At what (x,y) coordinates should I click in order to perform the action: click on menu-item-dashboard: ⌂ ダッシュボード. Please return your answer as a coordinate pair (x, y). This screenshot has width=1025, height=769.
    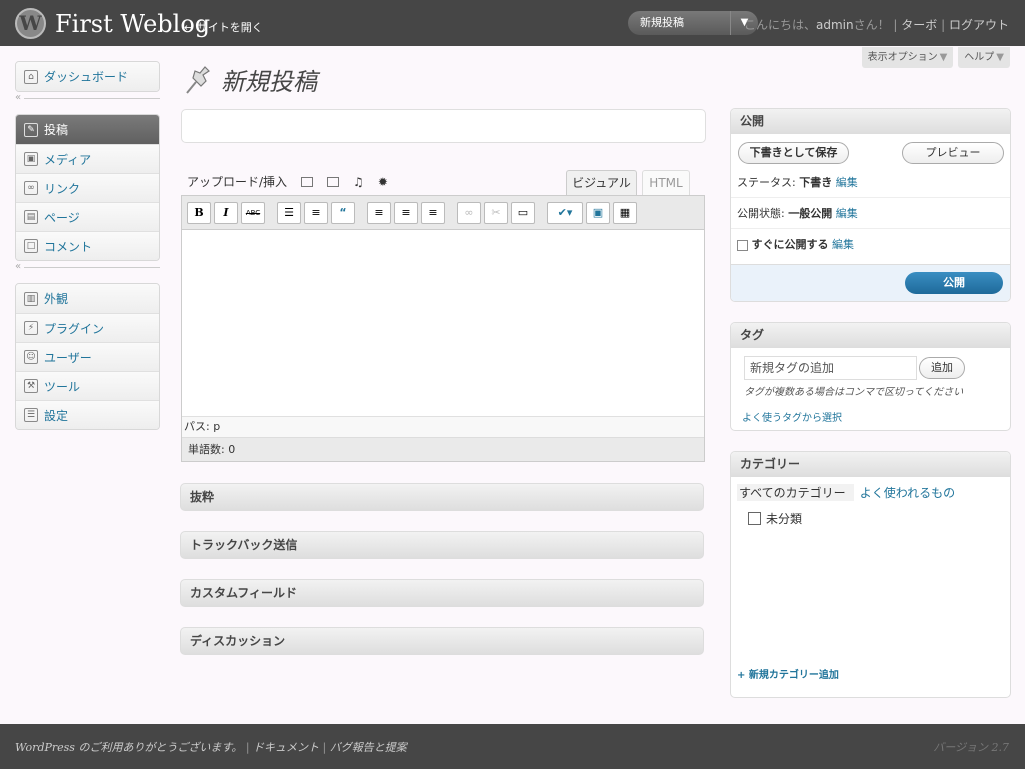
    Looking at the image, I should click on (87, 76).